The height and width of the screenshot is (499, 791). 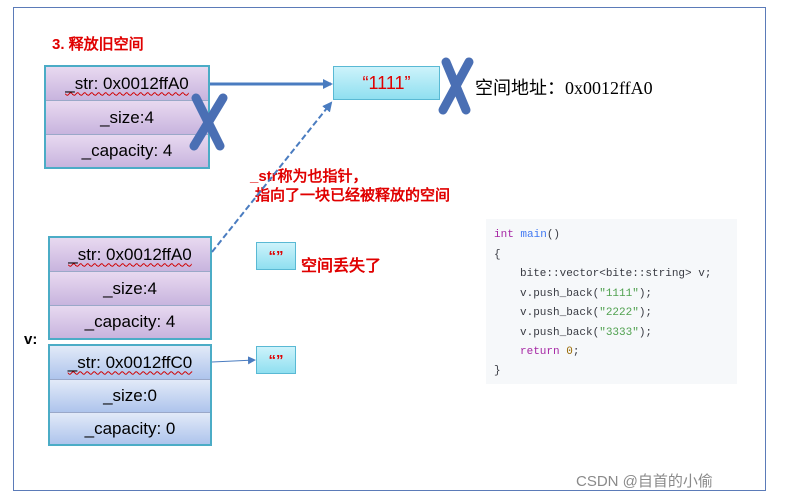 What do you see at coordinates (272, 177) in the screenshot?
I see `dangling-pointer-arrow` at bounding box center [272, 177].